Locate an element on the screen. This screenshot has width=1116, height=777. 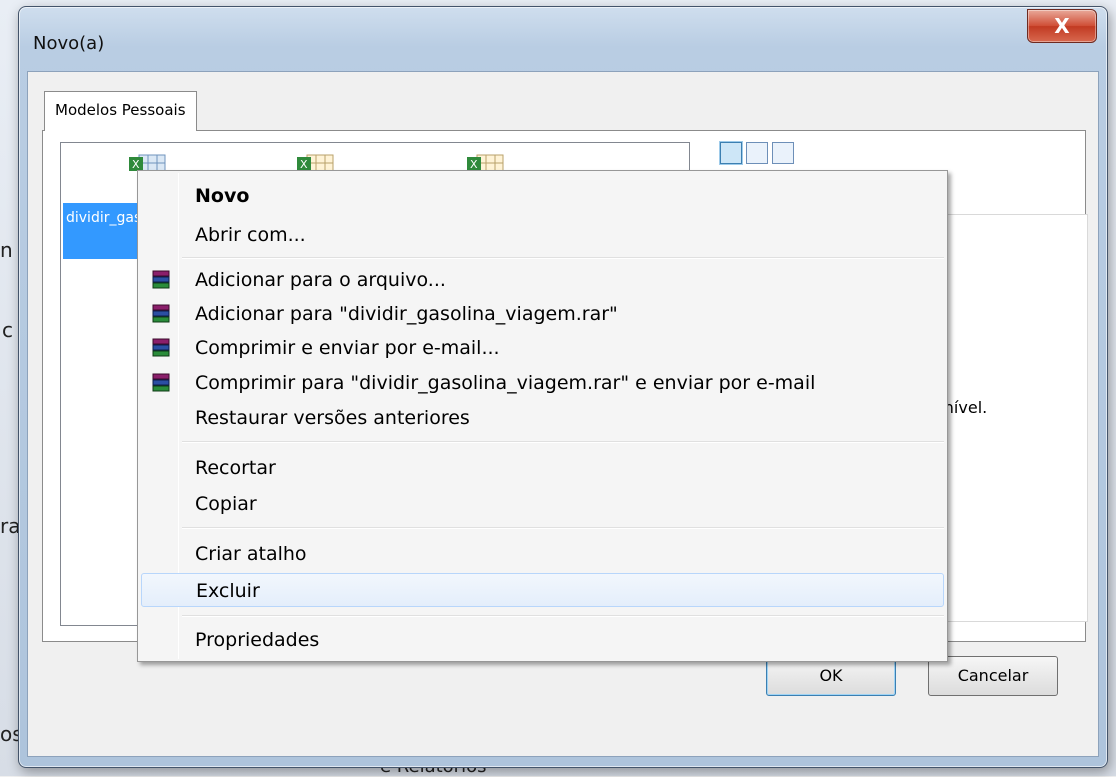
list-view-button is located at coordinates (757, 153).